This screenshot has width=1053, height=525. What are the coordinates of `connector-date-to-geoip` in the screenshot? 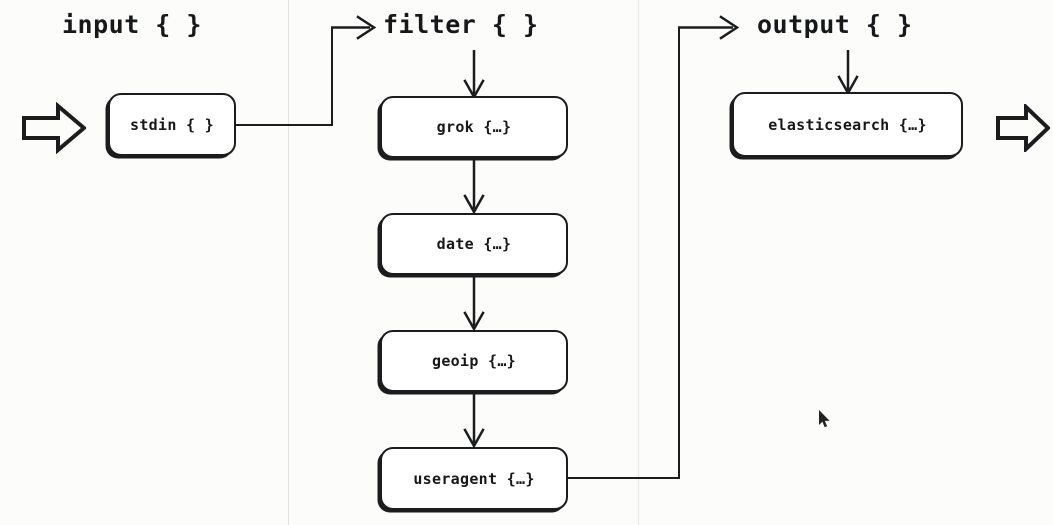 It's located at (474, 303).